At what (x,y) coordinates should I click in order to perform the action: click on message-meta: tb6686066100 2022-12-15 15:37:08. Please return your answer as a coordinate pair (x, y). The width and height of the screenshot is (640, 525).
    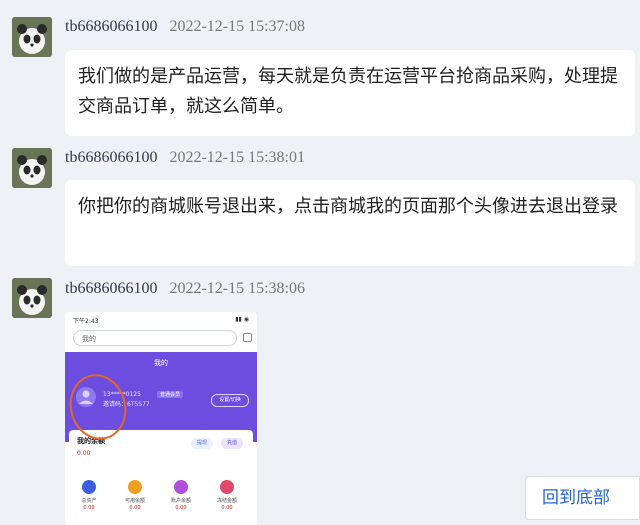
    Looking at the image, I should click on (185, 27).